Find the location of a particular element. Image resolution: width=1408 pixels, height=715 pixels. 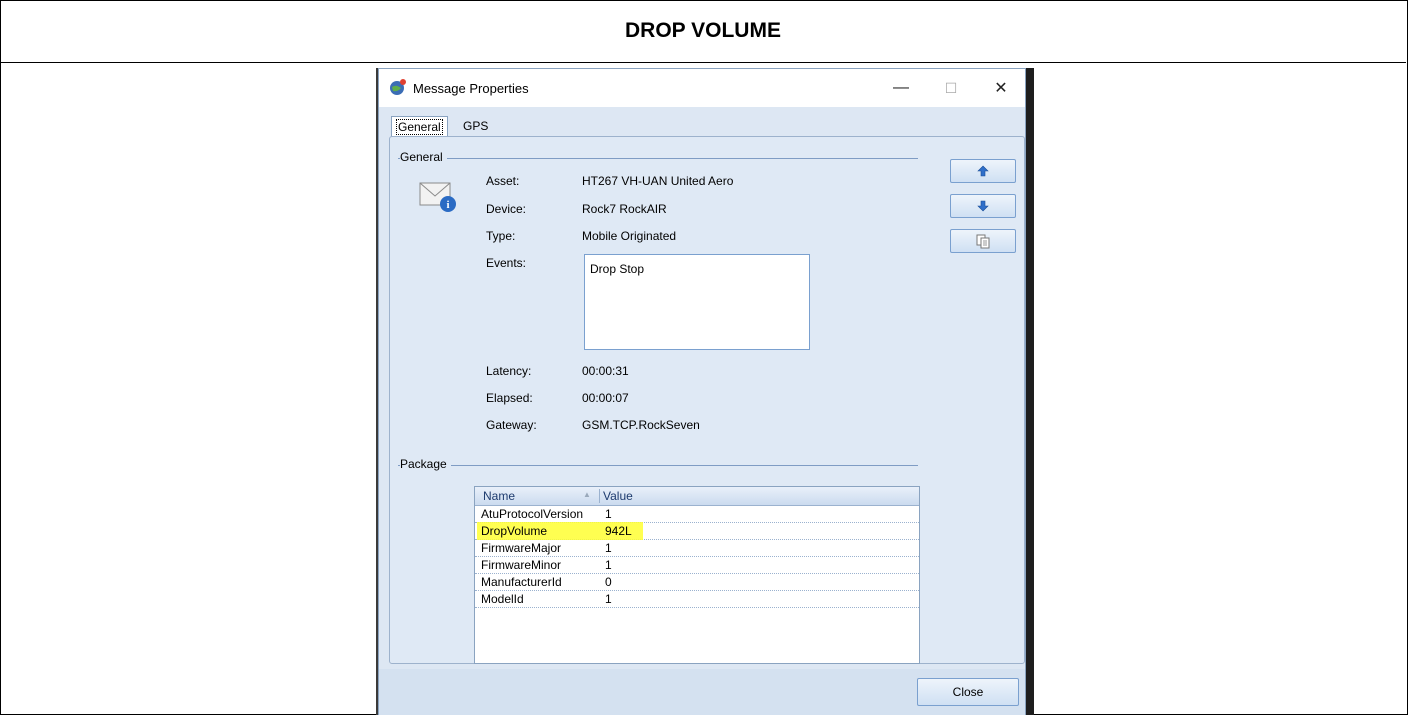

table-row: FirmwareMajor 1 is located at coordinates (697, 548).